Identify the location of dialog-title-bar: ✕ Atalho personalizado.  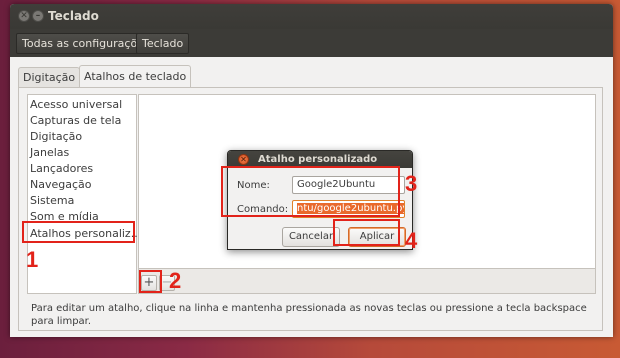
(320, 159).